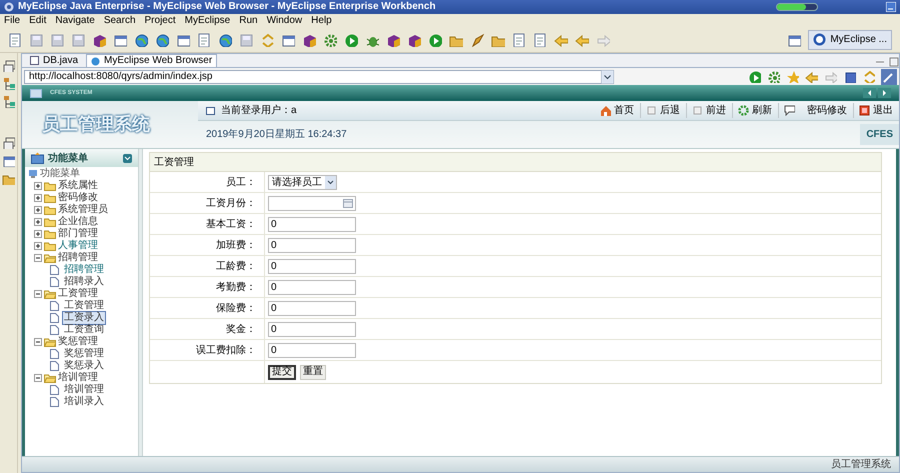  Describe the element at coordinates (752, 110) in the screenshot. I see `nav-link: 刷新` at that location.